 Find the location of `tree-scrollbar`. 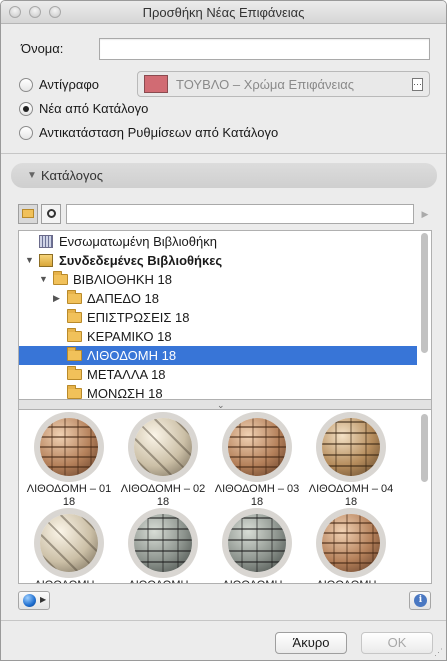

tree-scrollbar is located at coordinates (424, 315).